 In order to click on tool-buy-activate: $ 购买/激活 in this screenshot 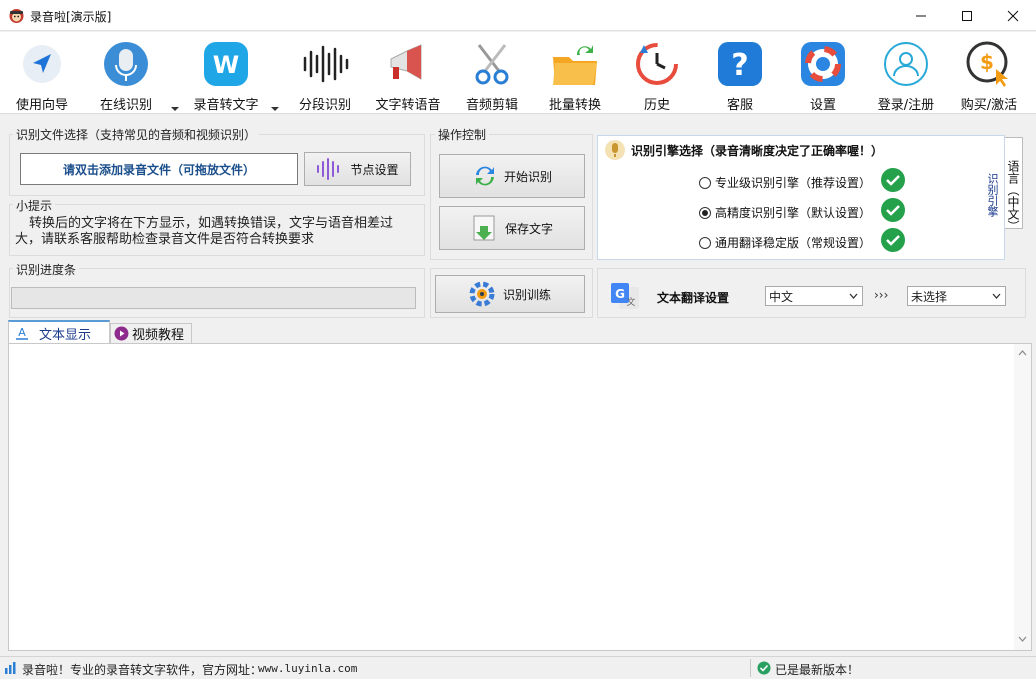, I will do `click(989, 73)`.